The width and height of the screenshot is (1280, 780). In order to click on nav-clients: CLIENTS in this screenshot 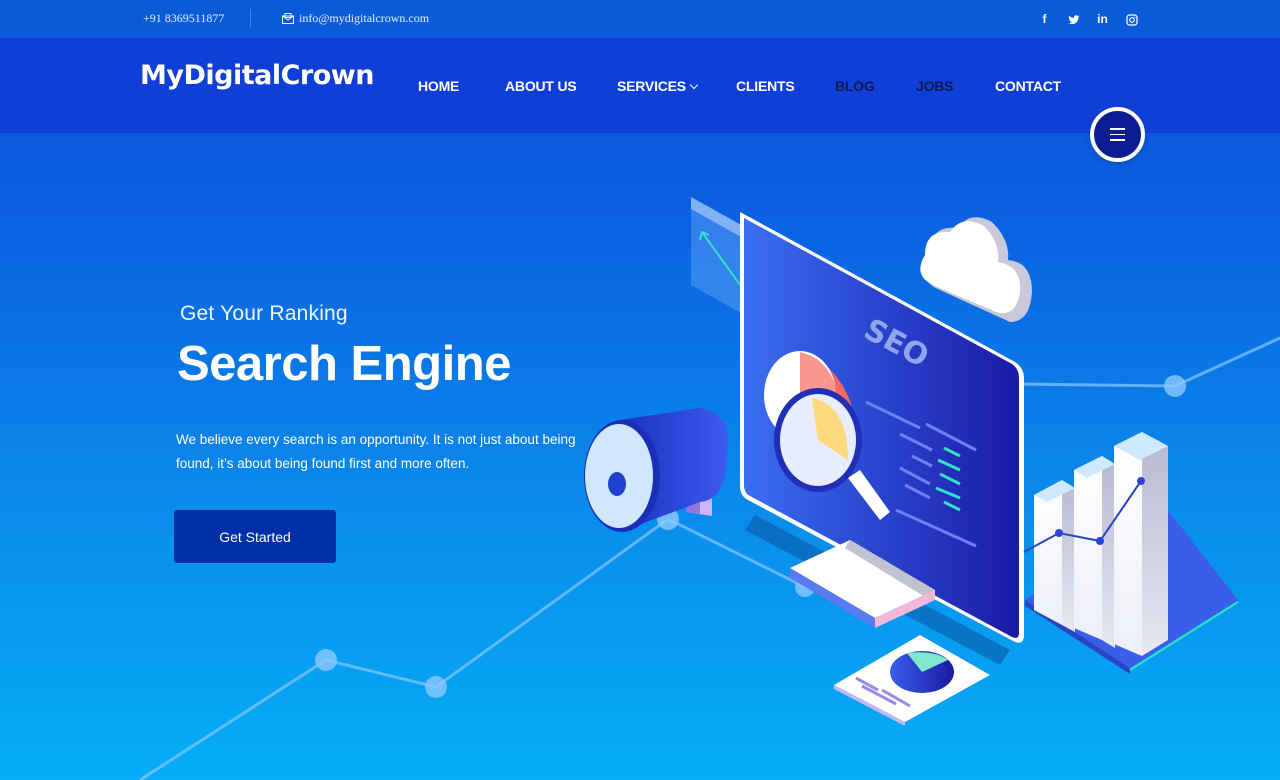, I will do `click(765, 86)`.